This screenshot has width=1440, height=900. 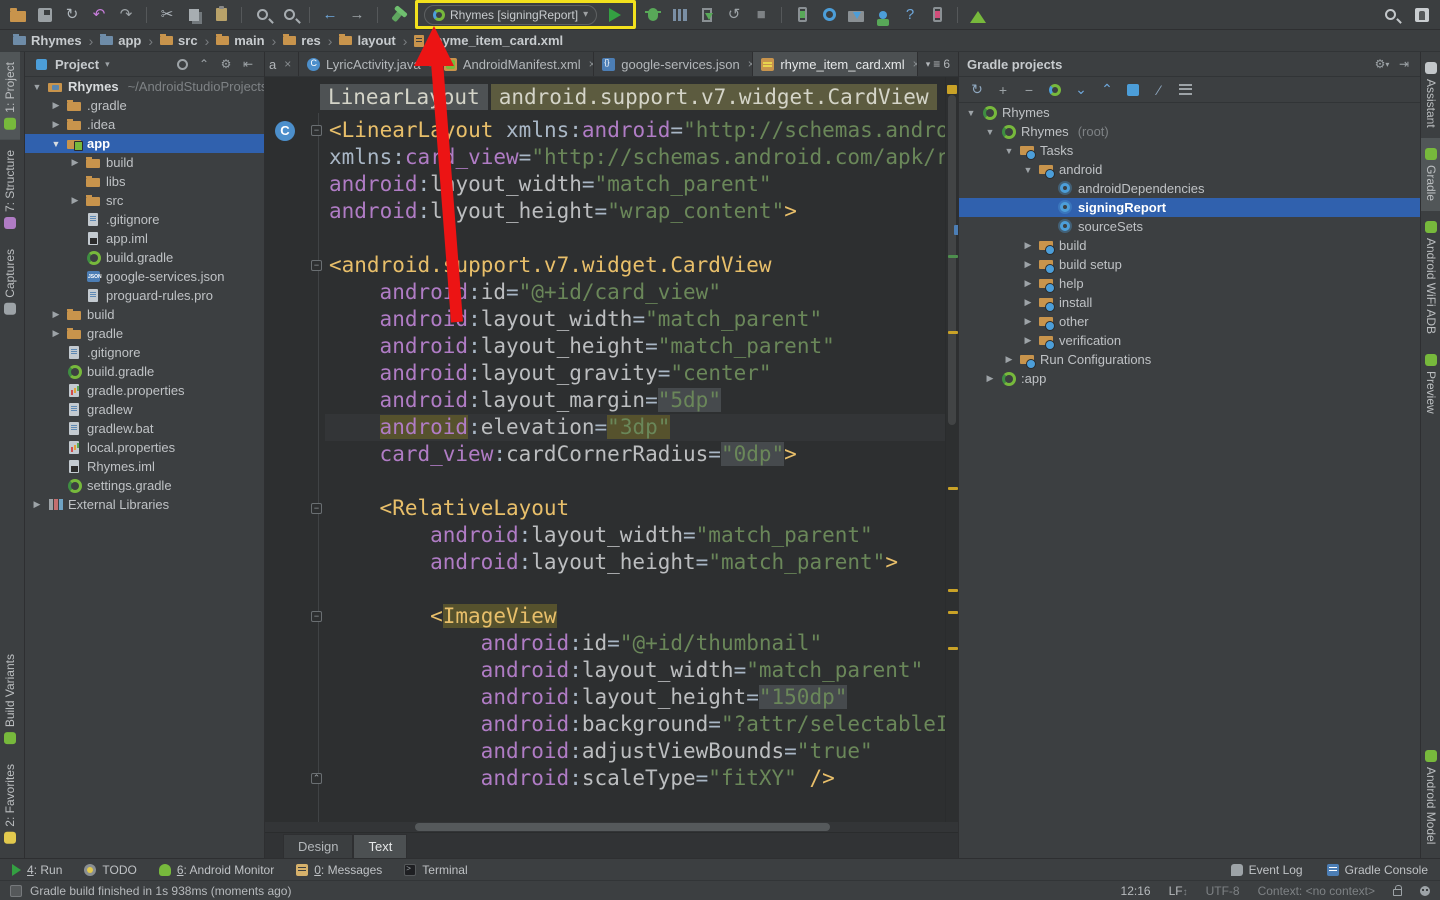 I want to click on editor-mode-tab-text: Text, so click(x=380, y=846).